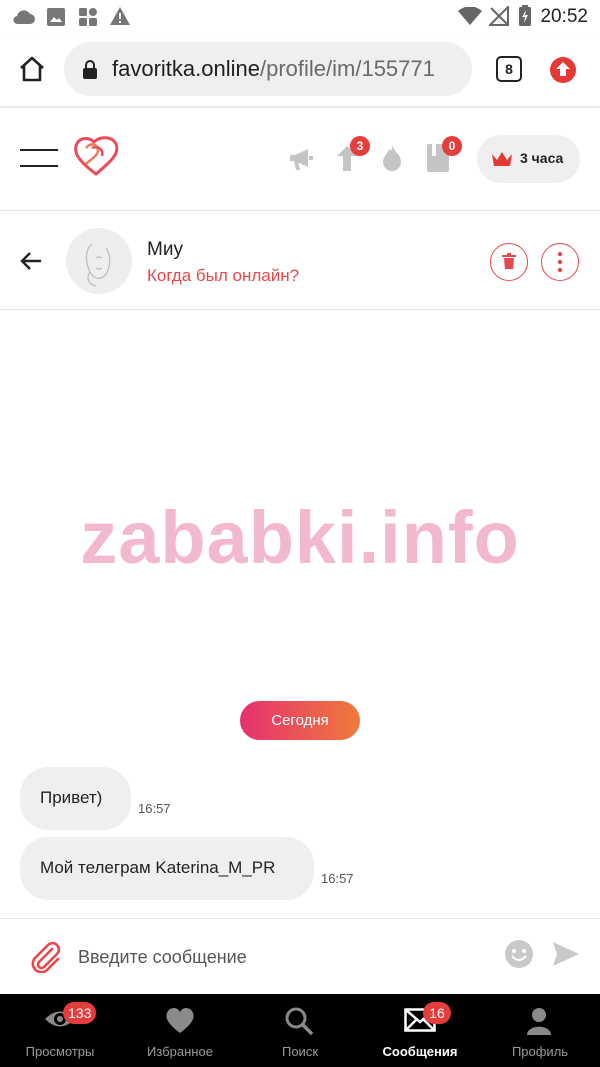  Describe the element at coordinates (420, 1051) in the screenshot. I see `nav-label: Сообщения` at that location.